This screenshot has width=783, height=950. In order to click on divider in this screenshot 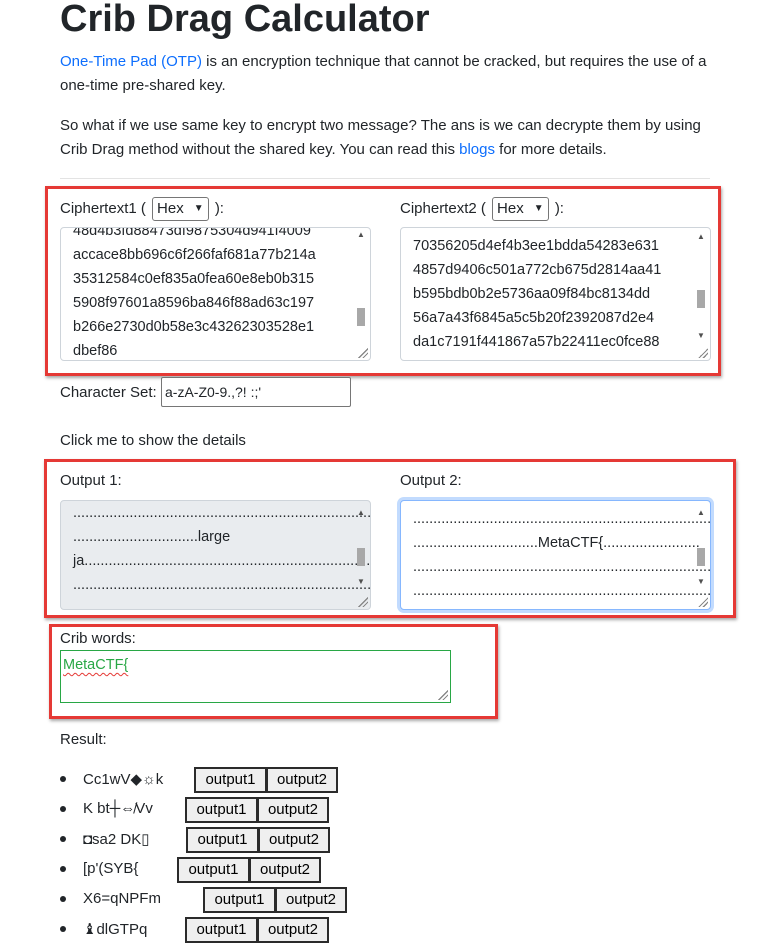, I will do `click(385, 178)`.